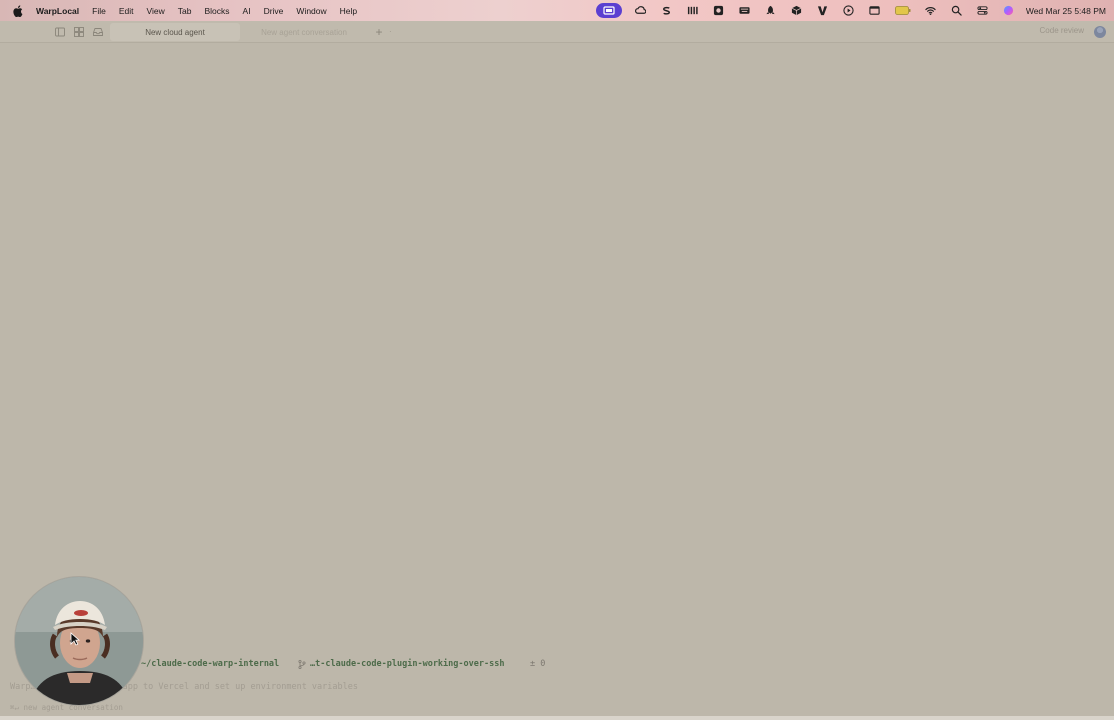 The width and height of the screenshot is (1114, 720). I want to click on creative-cloud-icon, so click(641, 11).